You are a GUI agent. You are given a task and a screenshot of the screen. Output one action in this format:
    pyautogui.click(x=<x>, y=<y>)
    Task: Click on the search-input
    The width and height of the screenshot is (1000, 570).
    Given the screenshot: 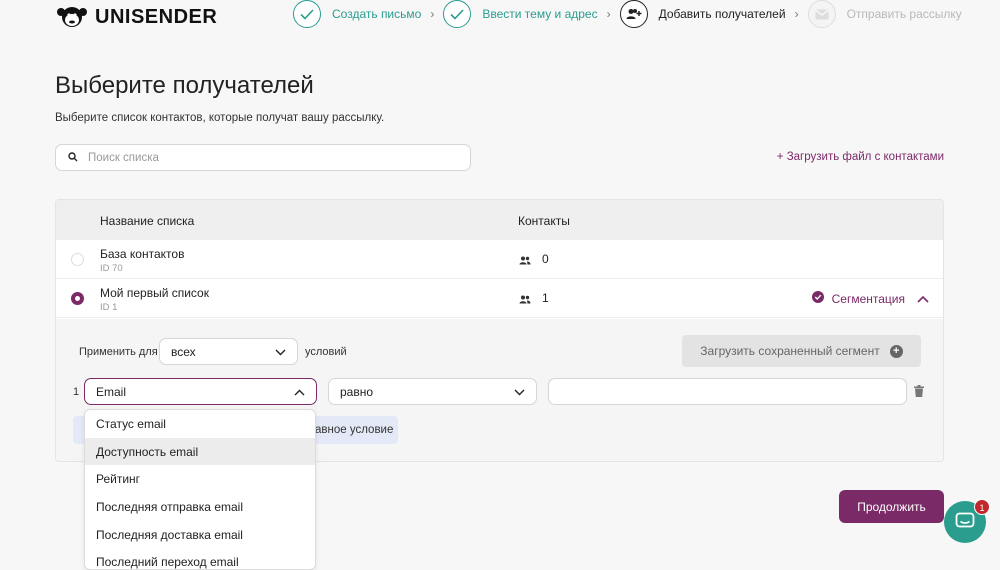 What is the action you would take?
    pyautogui.click(x=268, y=157)
    